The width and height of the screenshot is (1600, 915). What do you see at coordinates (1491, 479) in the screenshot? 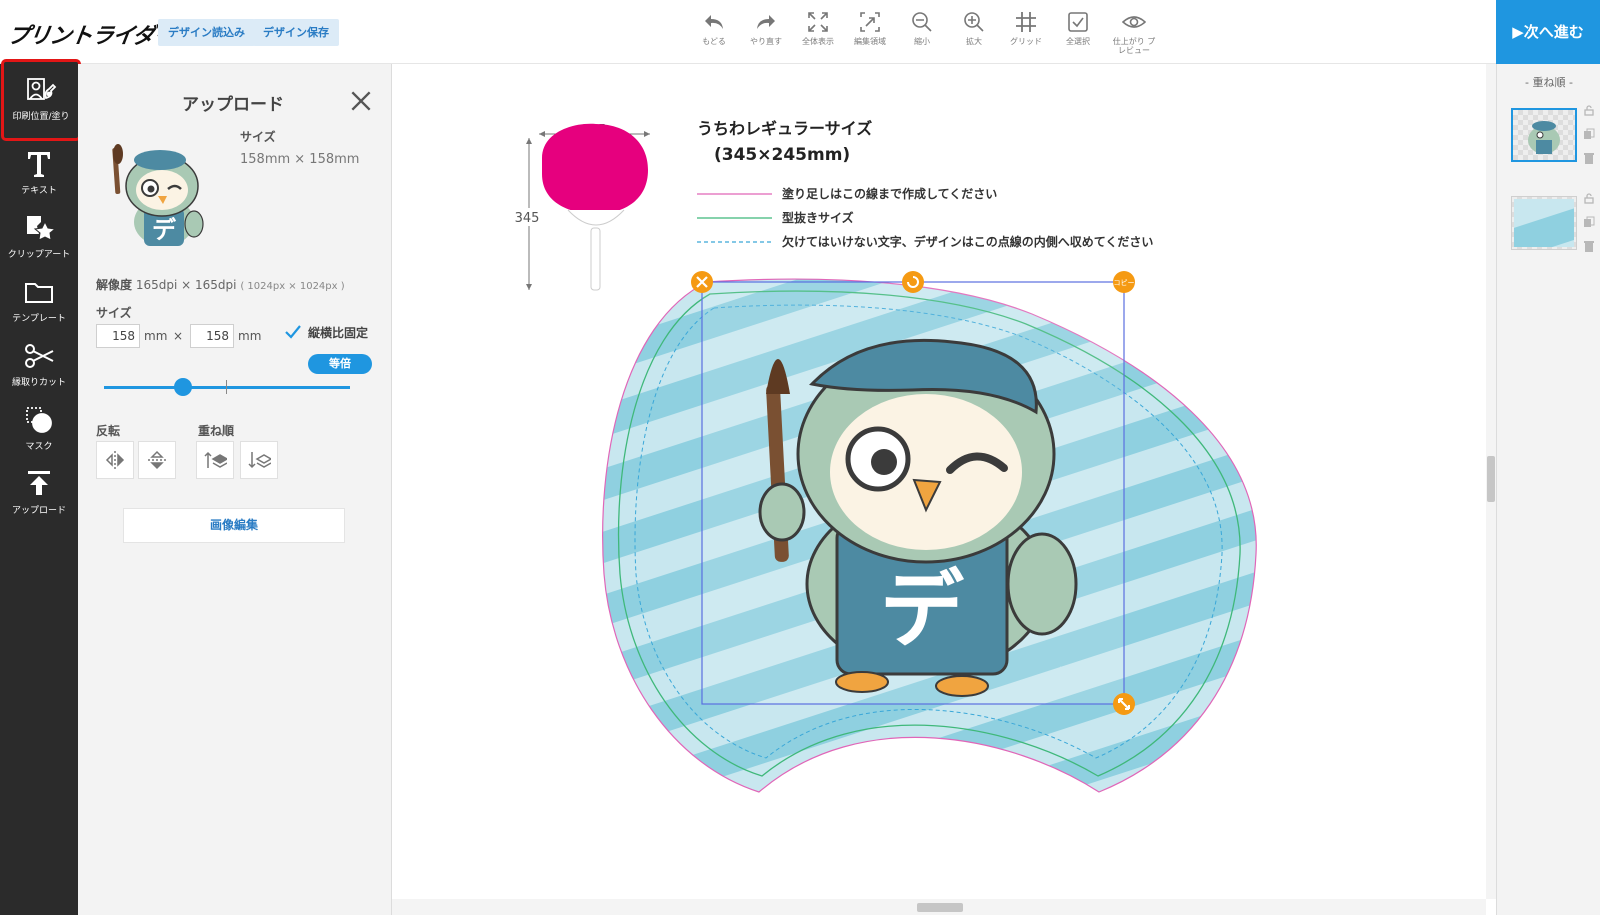
I see `vertical-scroll-thumb` at bounding box center [1491, 479].